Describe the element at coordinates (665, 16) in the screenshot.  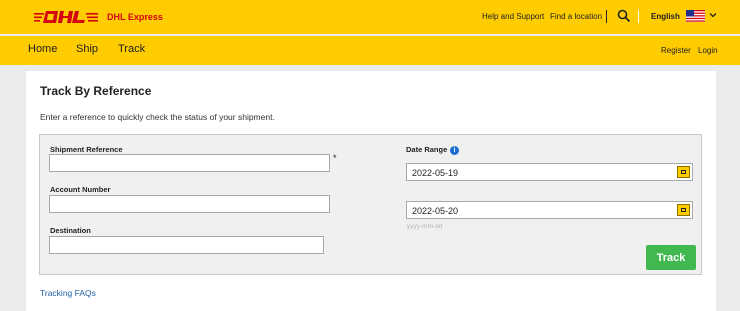
I see `language-selector: English` at that location.